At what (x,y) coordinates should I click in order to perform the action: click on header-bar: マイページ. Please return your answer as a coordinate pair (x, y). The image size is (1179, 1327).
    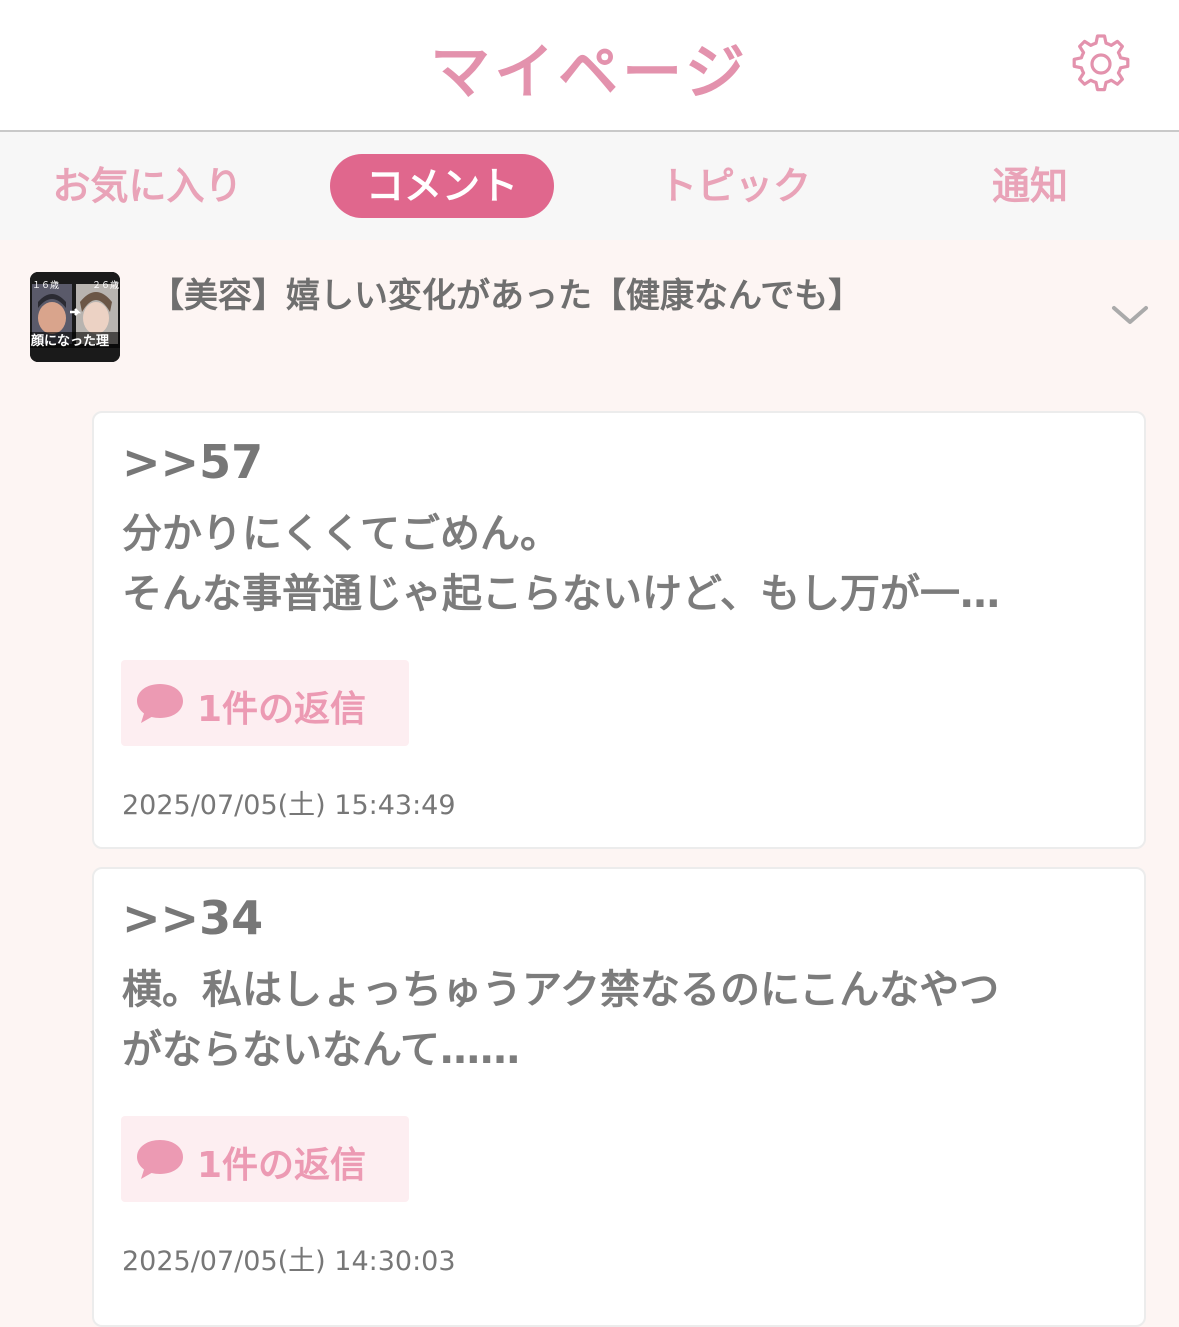
    Looking at the image, I should click on (589, 66).